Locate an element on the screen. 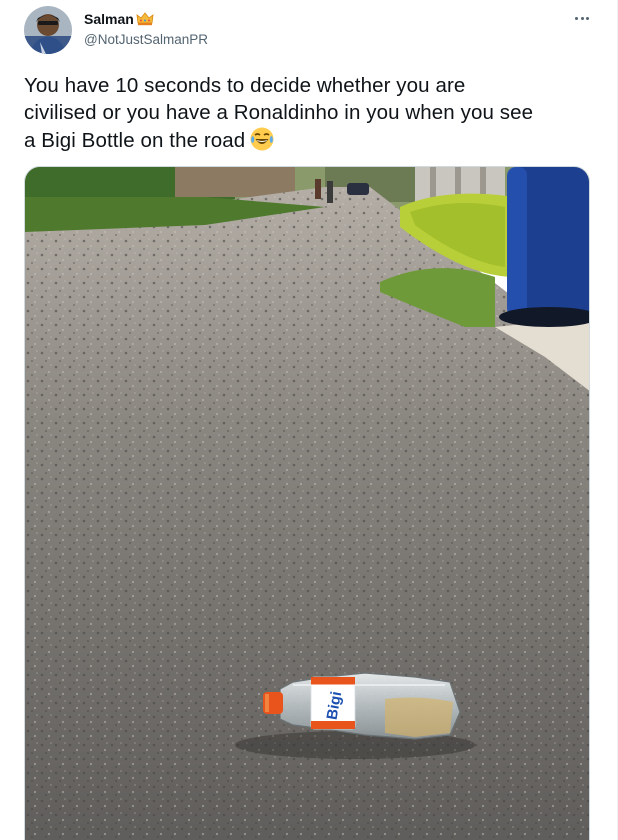  avatar is located at coordinates (48, 30).